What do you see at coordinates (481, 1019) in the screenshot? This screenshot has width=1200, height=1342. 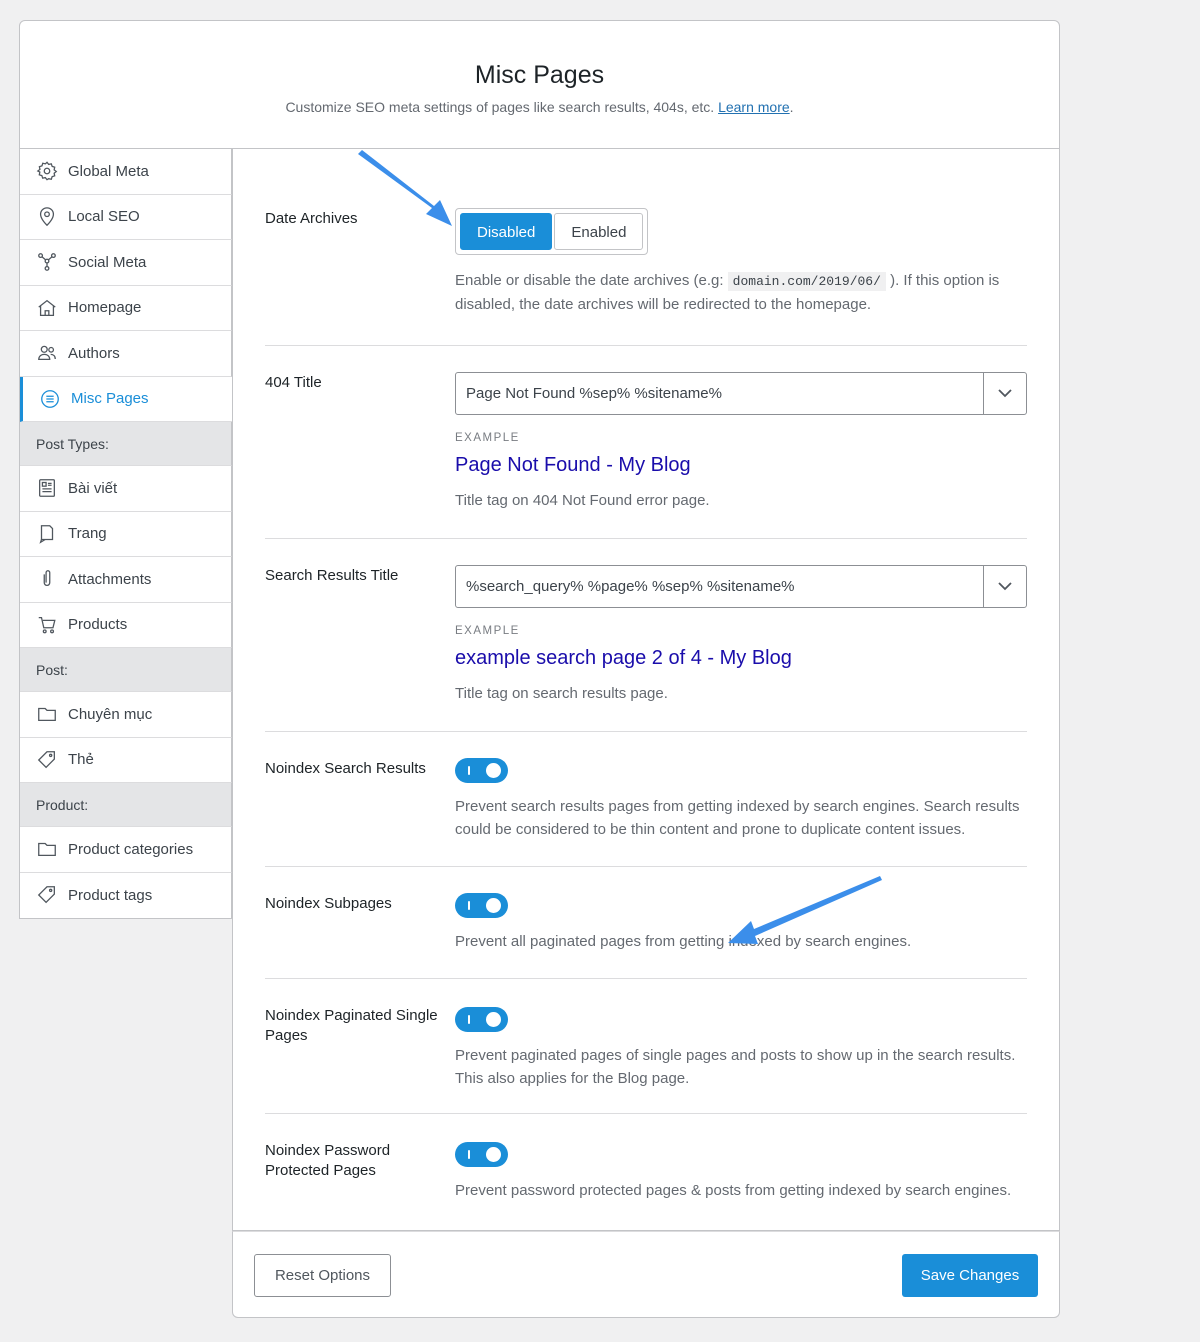 I see `noindex-paginated-single-toggle` at bounding box center [481, 1019].